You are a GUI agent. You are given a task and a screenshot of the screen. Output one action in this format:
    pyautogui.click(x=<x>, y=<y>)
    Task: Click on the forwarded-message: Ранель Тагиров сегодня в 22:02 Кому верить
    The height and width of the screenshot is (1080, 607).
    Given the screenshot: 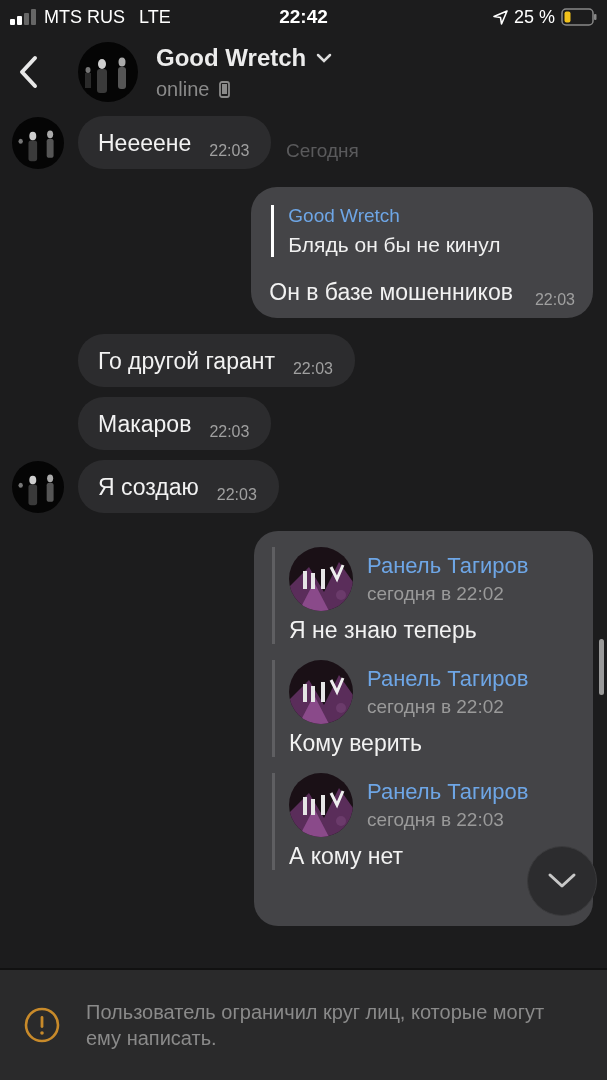 What is the action you would take?
    pyautogui.click(x=419, y=708)
    